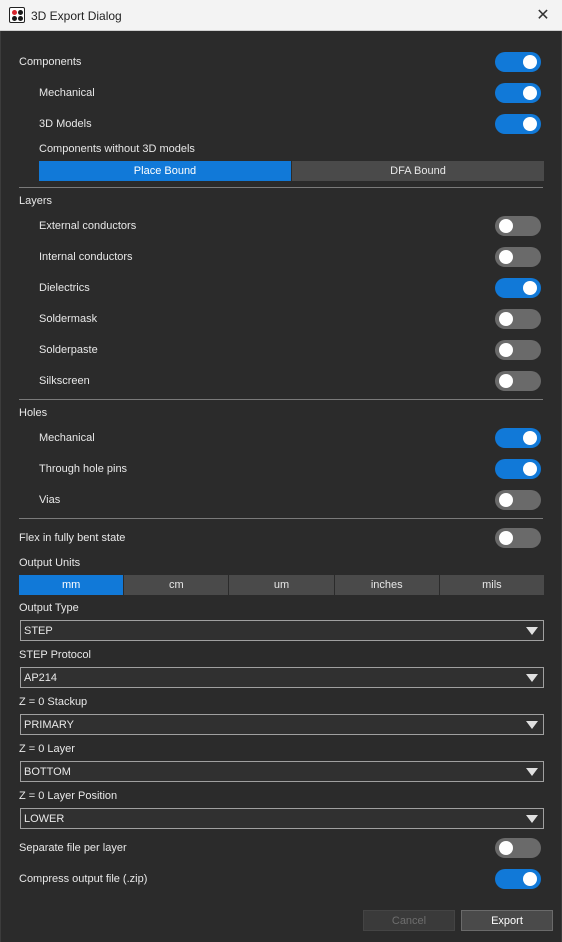 This screenshot has height=942, width=562. I want to click on layer-item: Dielectrics, so click(64, 288).